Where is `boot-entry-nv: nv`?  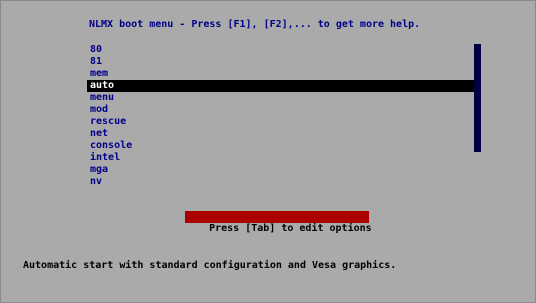 boot-entry-nv: nv is located at coordinates (281, 182).